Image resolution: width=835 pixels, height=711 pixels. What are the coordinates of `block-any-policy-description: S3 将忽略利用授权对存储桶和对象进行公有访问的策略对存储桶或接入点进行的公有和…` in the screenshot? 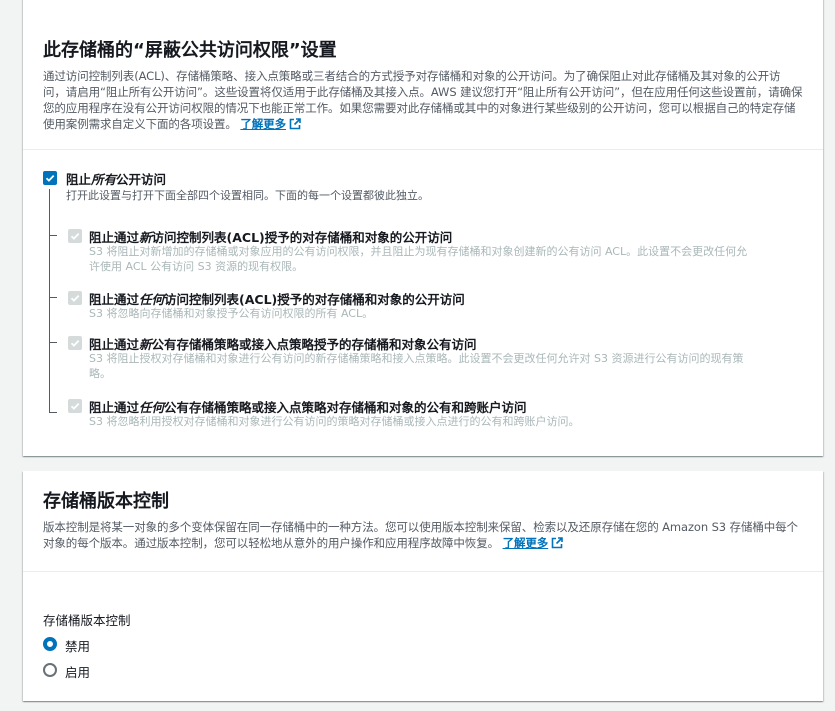 It's located at (334, 421).